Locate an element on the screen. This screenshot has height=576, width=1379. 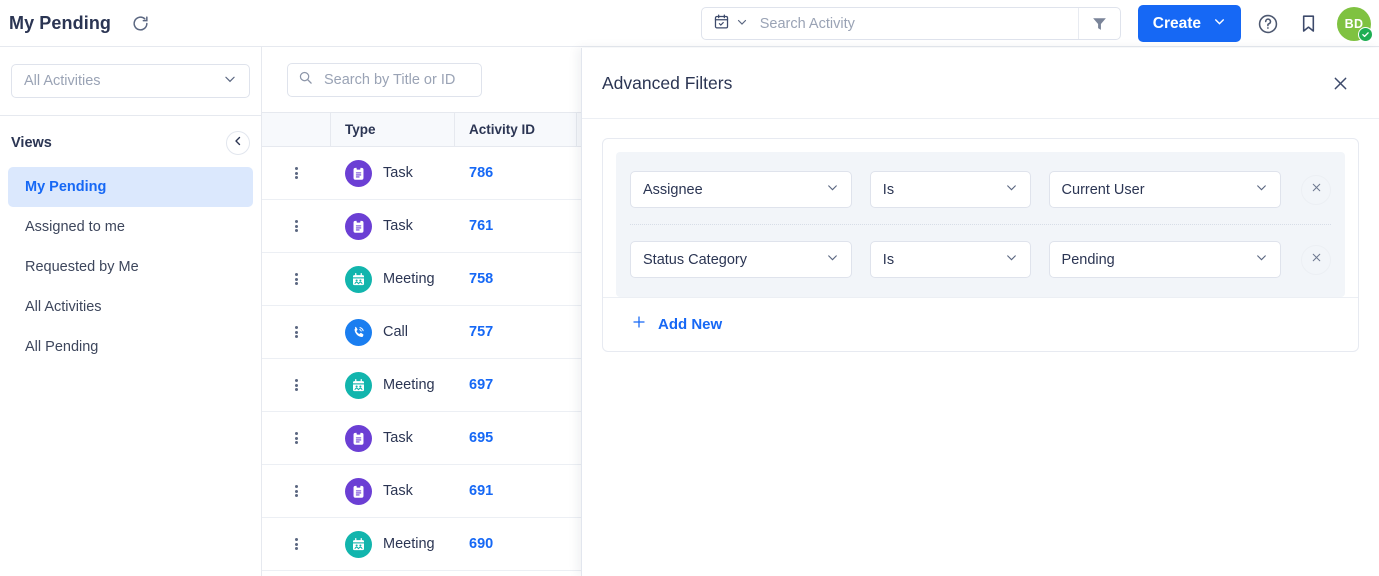
create-button: Create is located at coordinates (1189, 23).